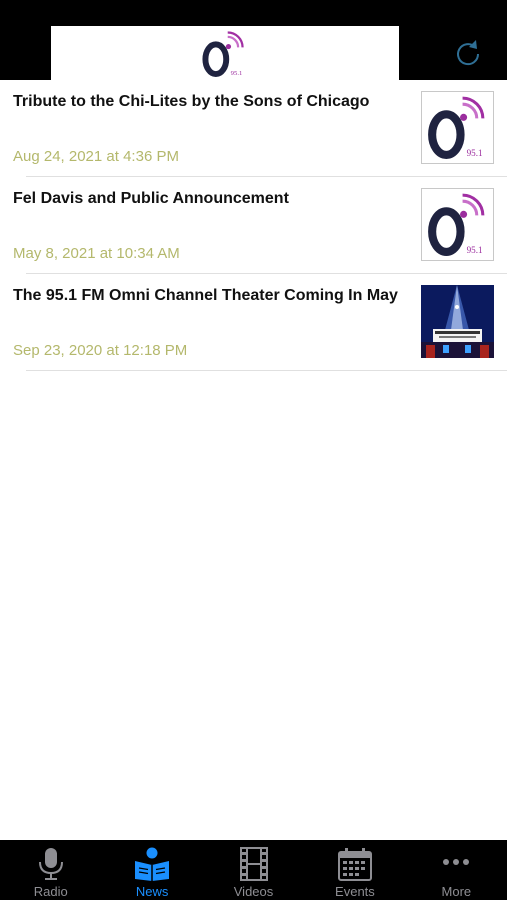 The width and height of the screenshot is (507, 900). I want to click on newspaper-reader-icon, so click(152, 864).